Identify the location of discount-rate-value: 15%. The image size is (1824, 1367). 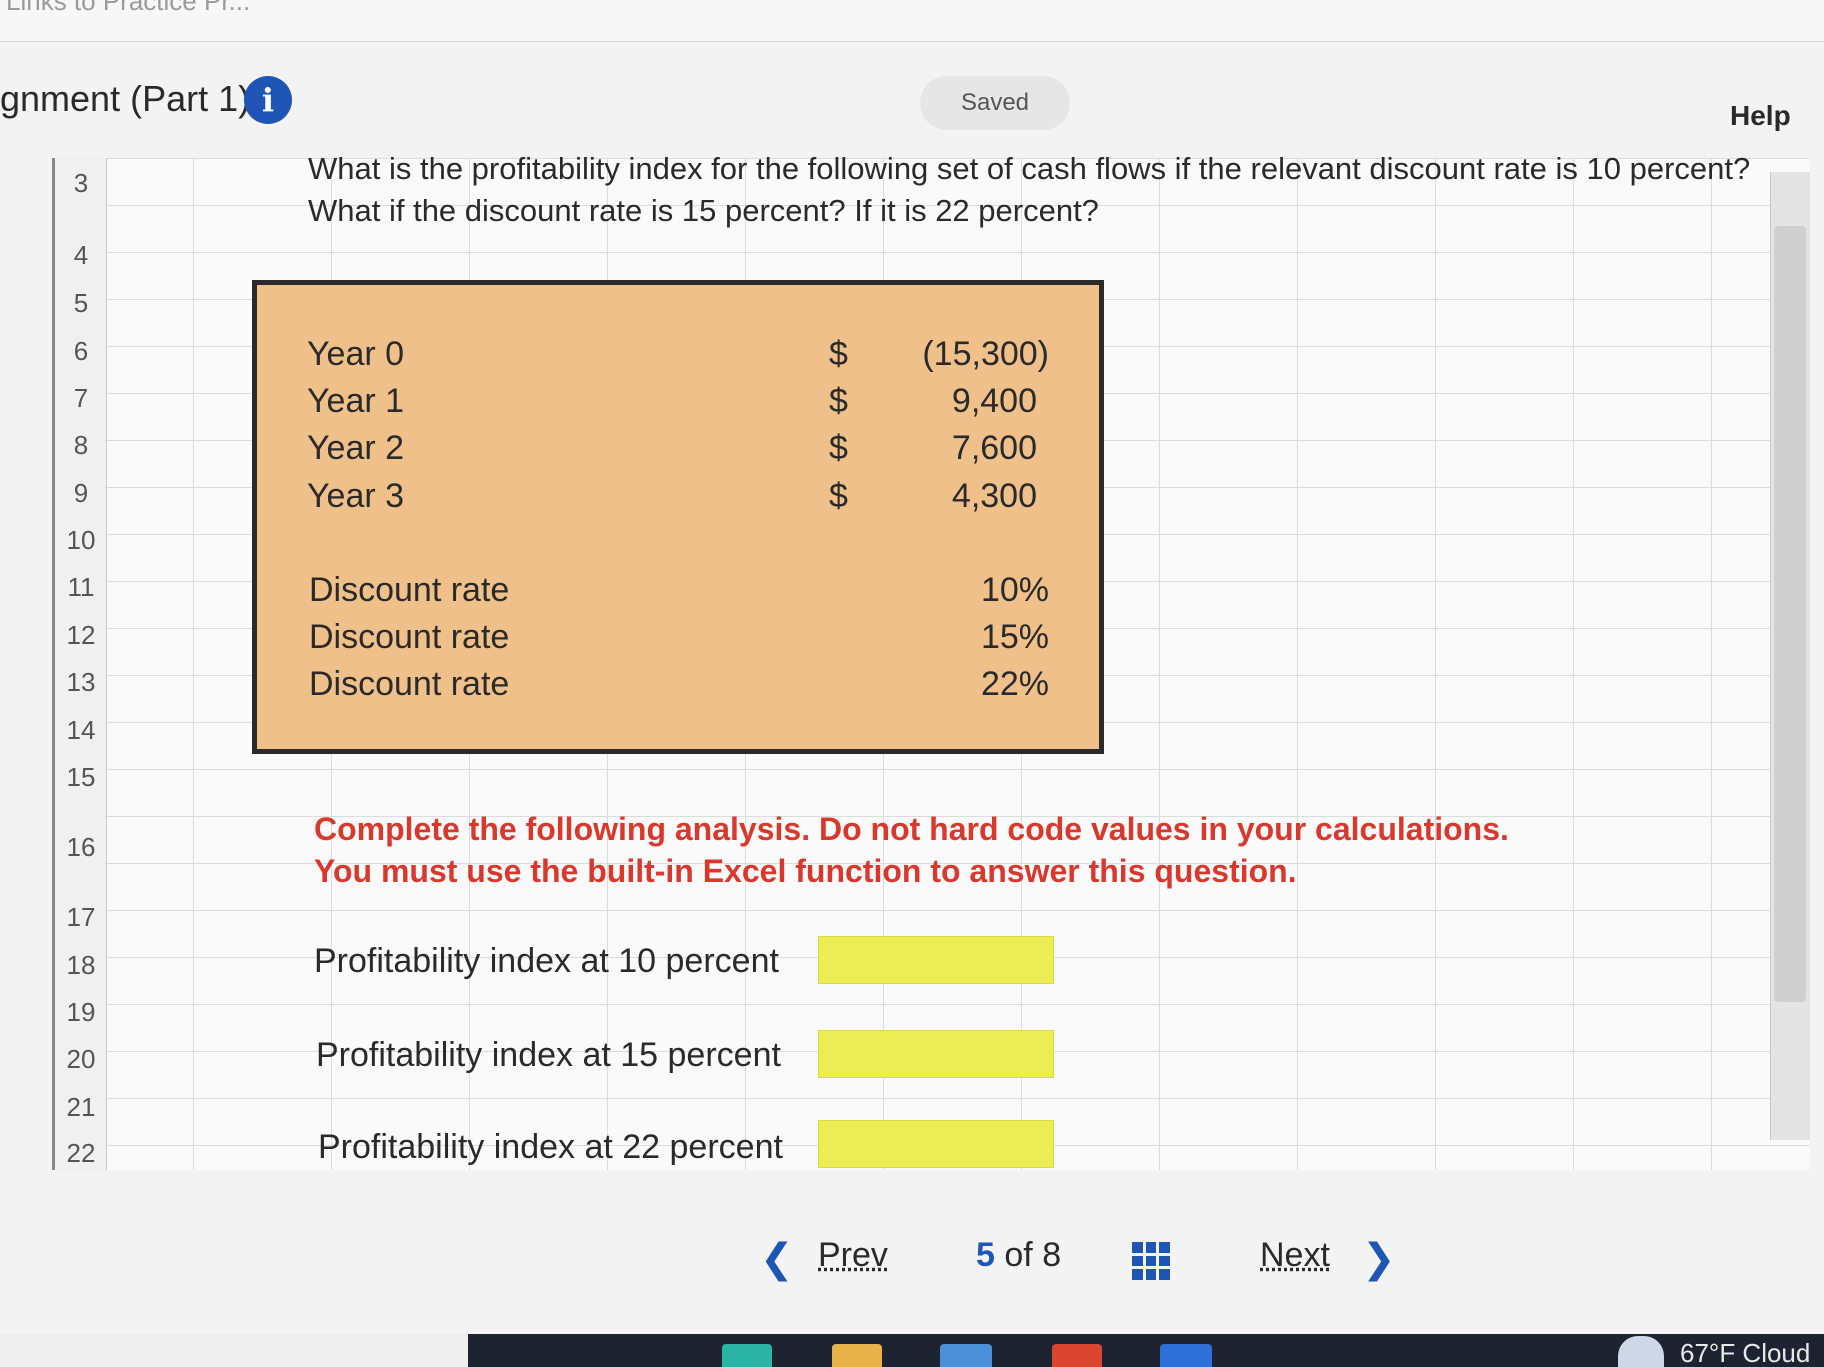
(1014, 637).